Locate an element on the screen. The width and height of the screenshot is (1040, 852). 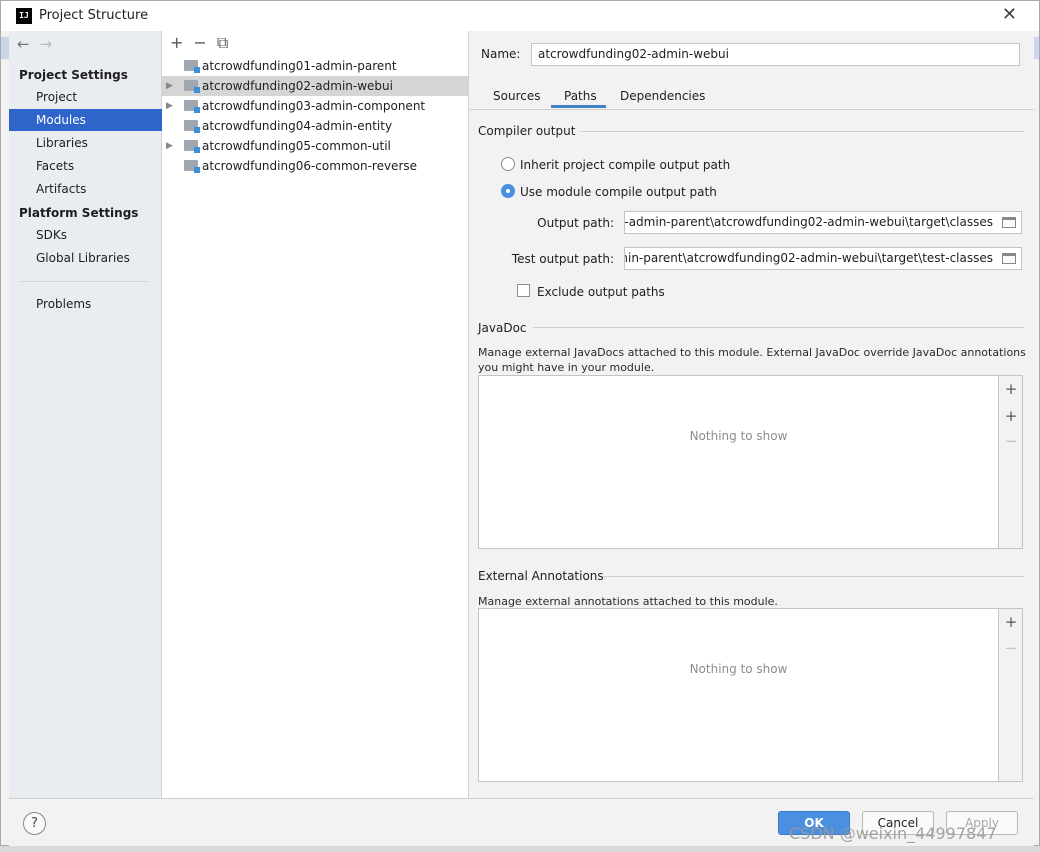
sidebar-item-modules: Modules is located at coordinates (85, 120).